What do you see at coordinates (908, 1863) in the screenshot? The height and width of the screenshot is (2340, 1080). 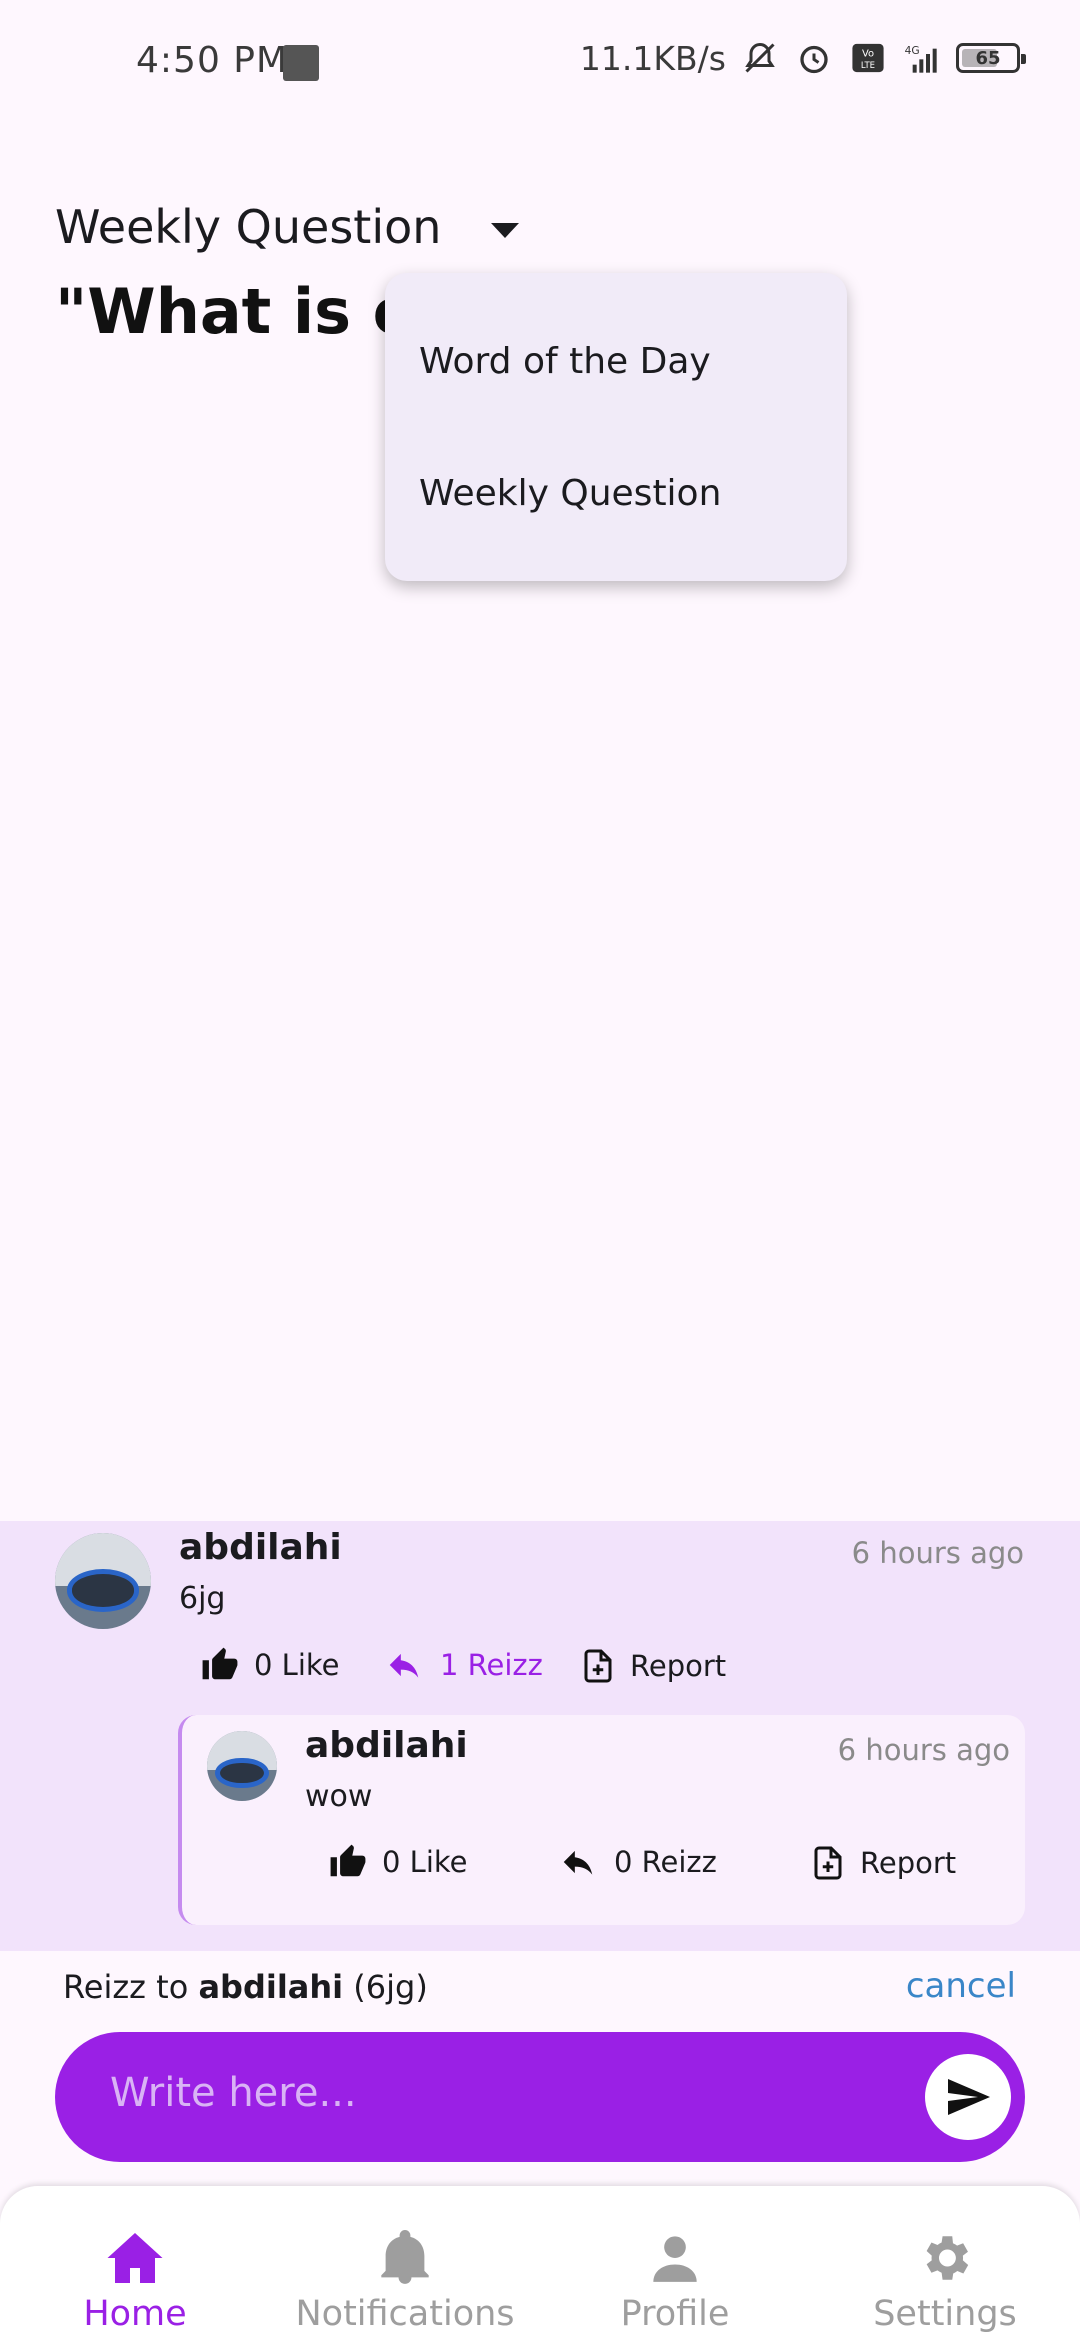 I see `reply-report-label: Report` at bounding box center [908, 1863].